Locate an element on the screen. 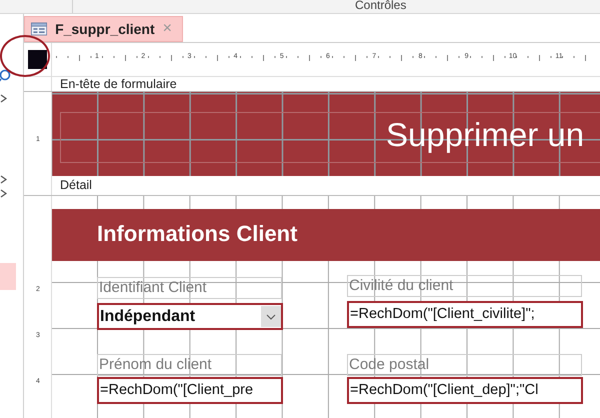  chevron-icon is located at coordinates (4, 98).